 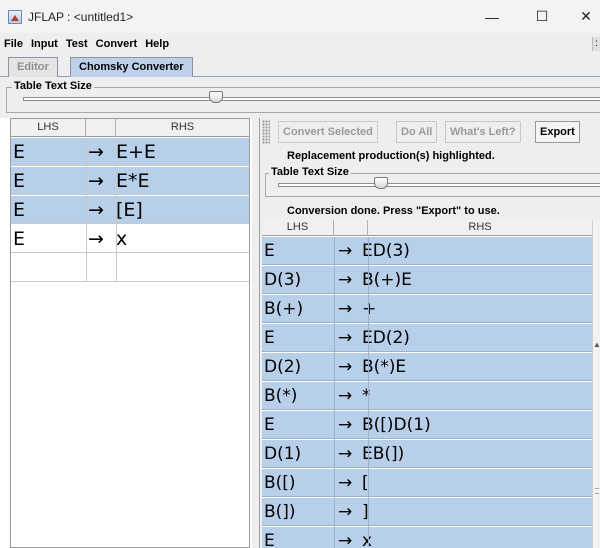 What do you see at coordinates (310, 172) in the screenshot?
I see `converter-table-text-size-label: Table Text Size` at bounding box center [310, 172].